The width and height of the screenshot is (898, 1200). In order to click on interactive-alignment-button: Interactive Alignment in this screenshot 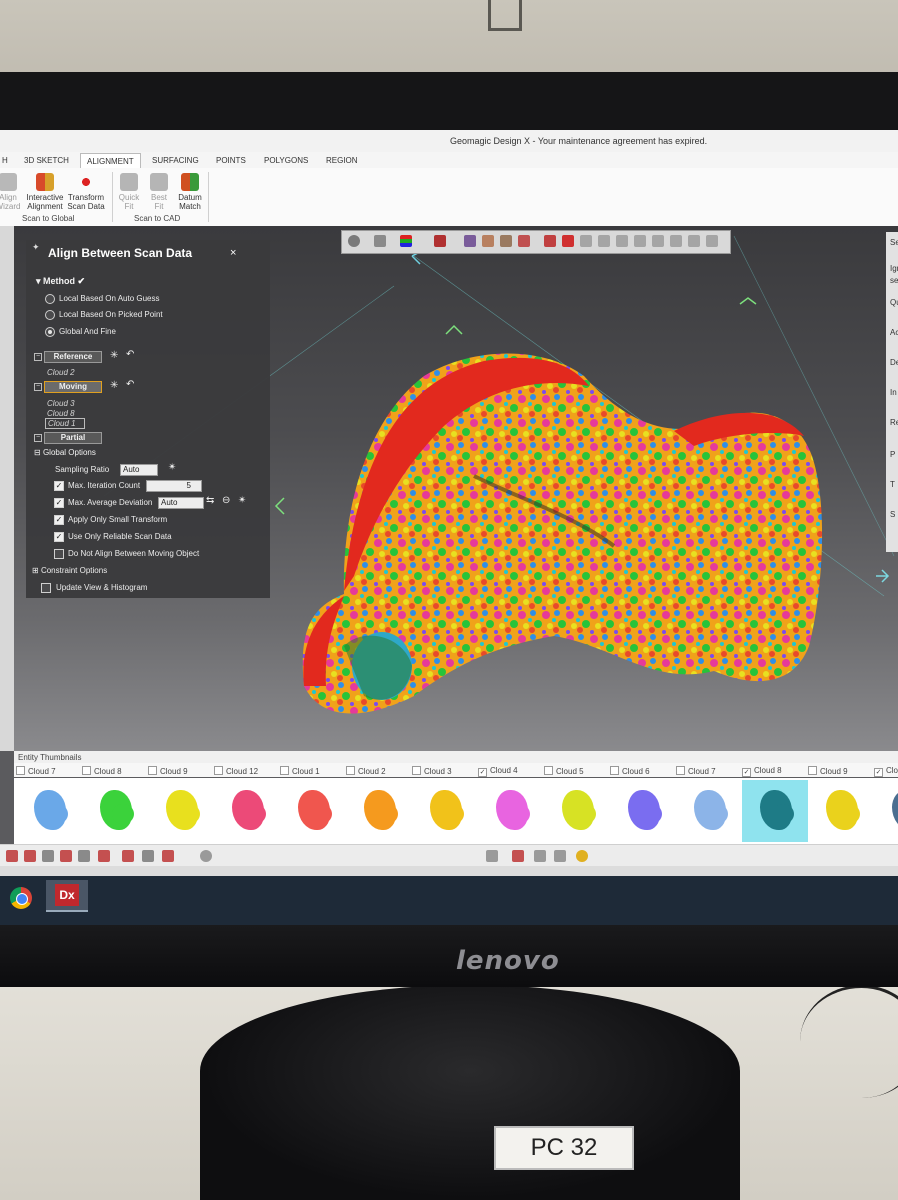, I will do `click(45, 192)`.